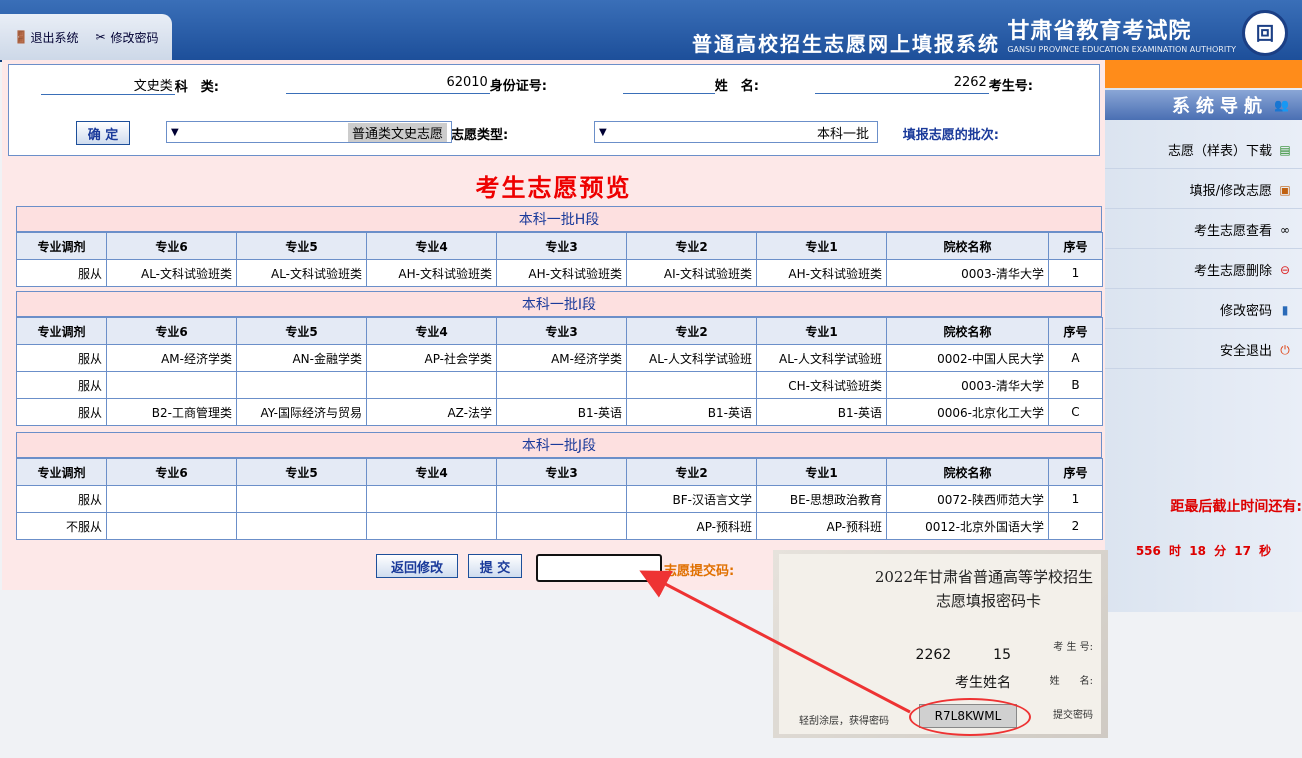  What do you see at coordinates (1203, 74) in the screenshot?
I see `sidebar-top-bar` at bounding box center [1203, 74].